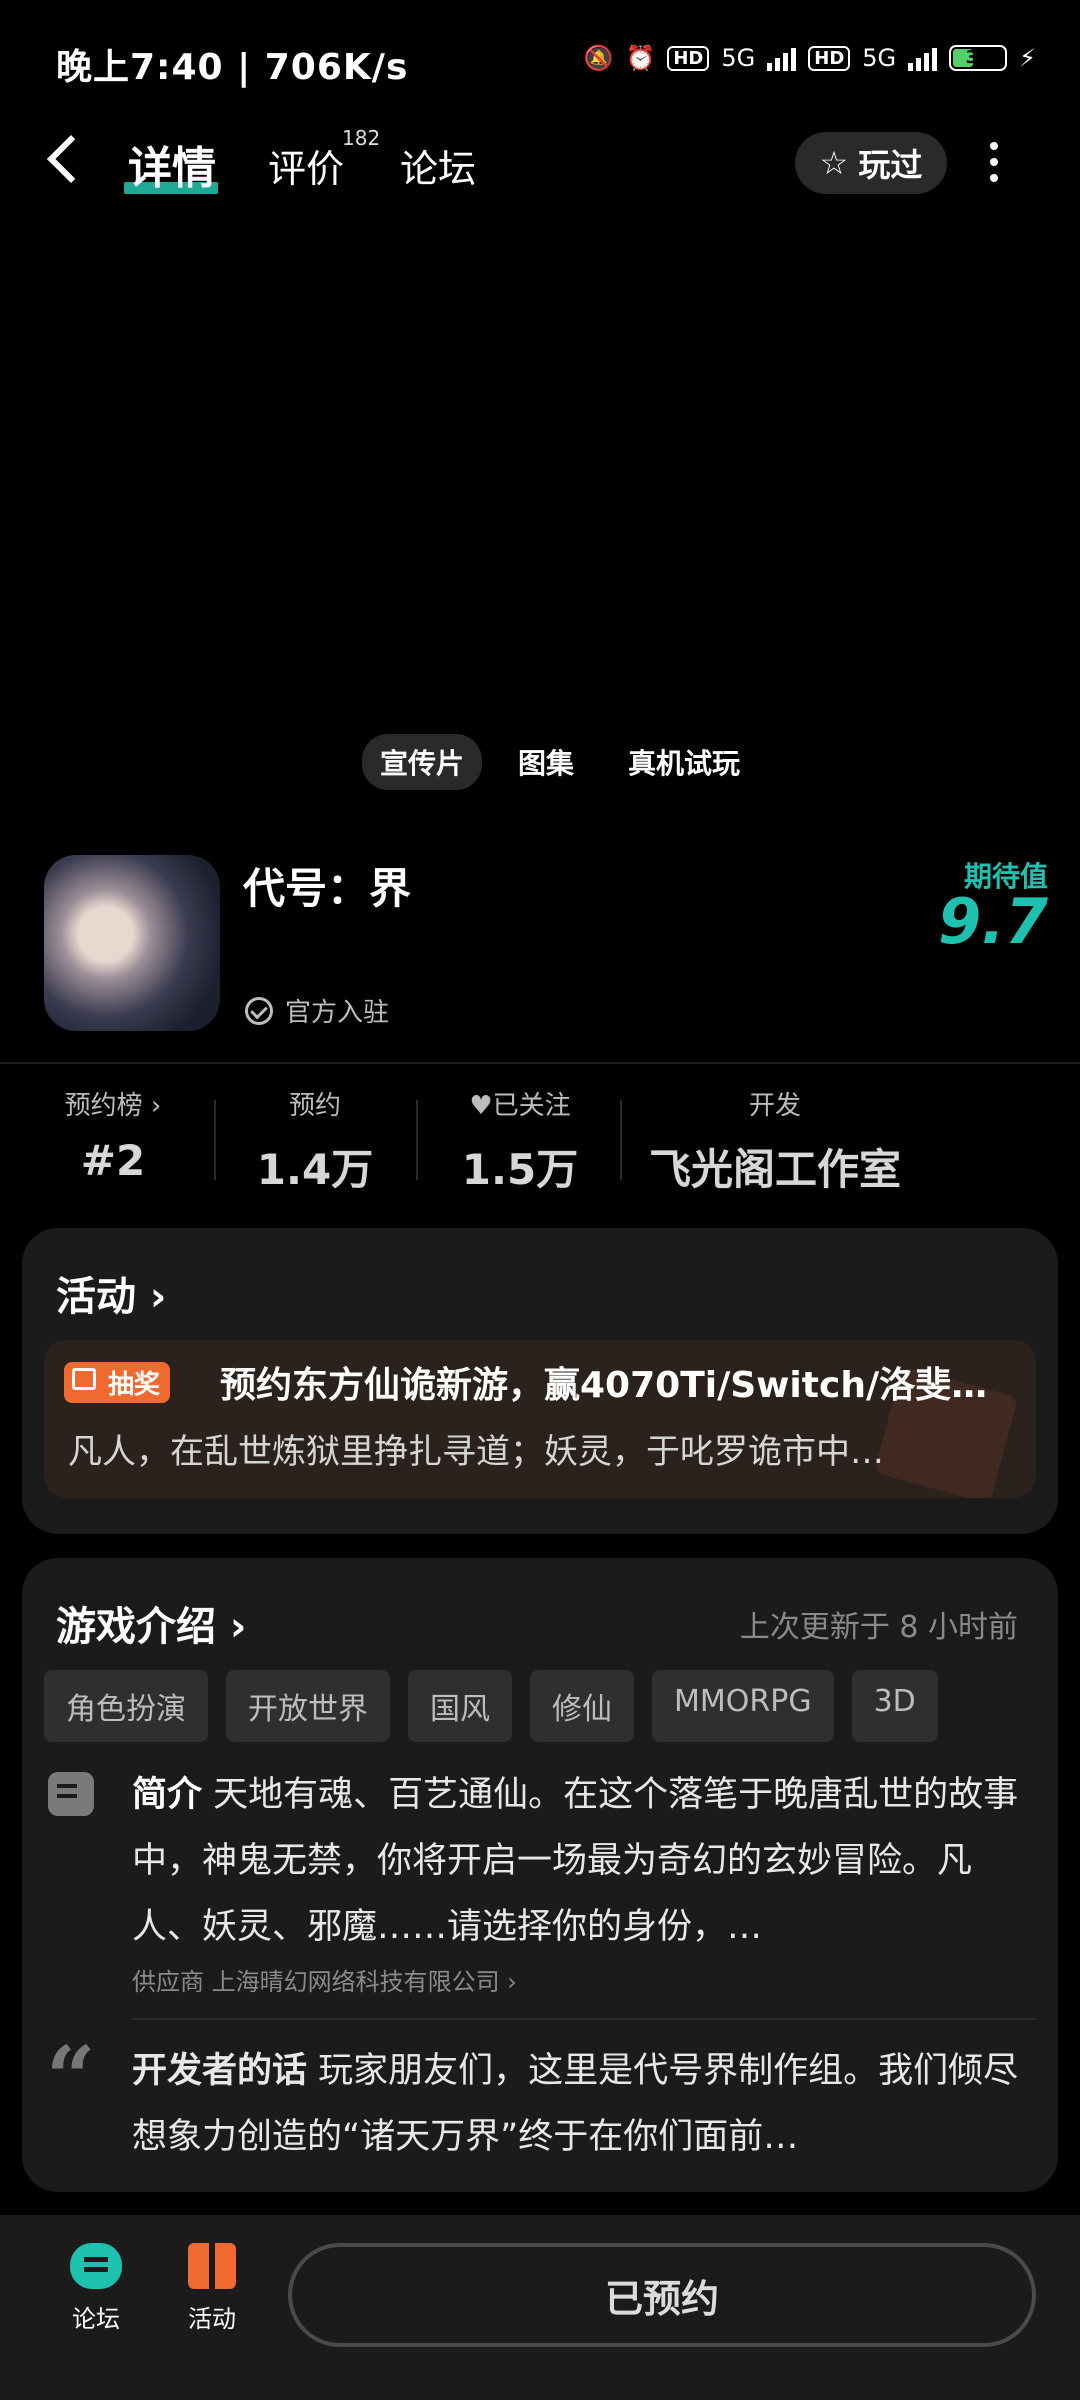 The width and height of the screenshot is (1080, 2400). I want to click on stat-developer: 开发 飞光阁工作室, so click(775, 1141).